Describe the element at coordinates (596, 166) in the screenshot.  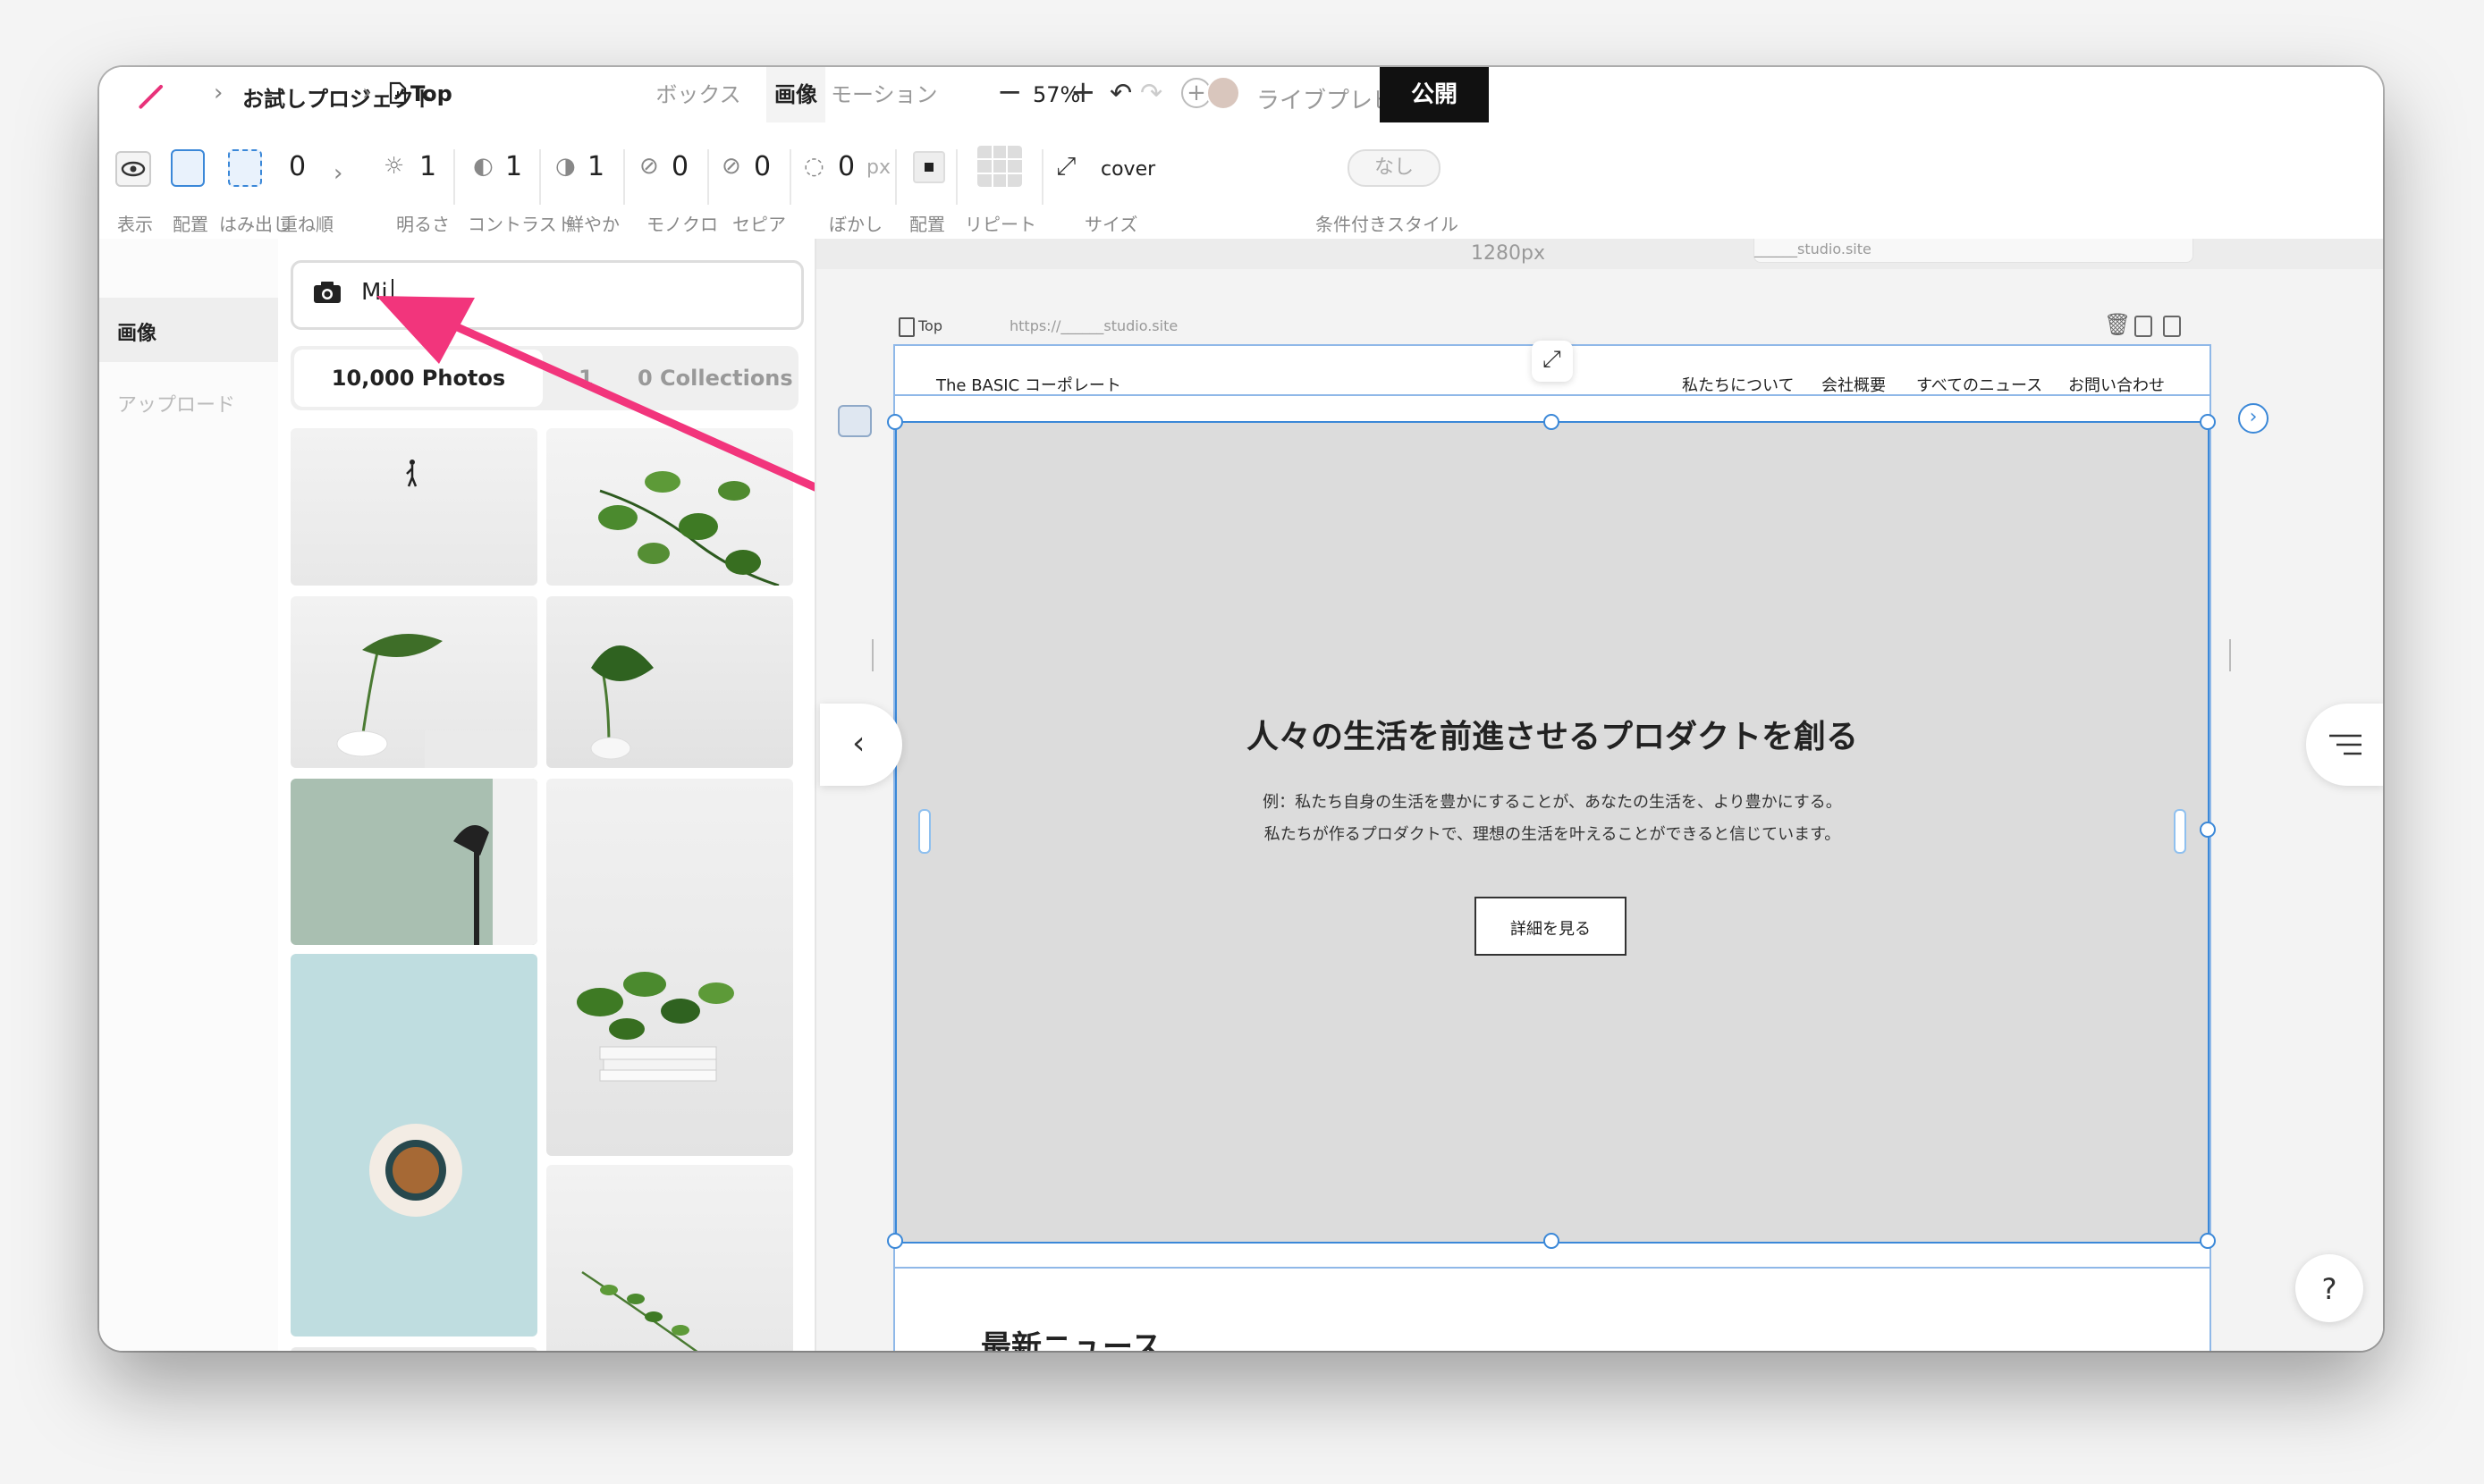
I see `saturate-value: 1` at that location.